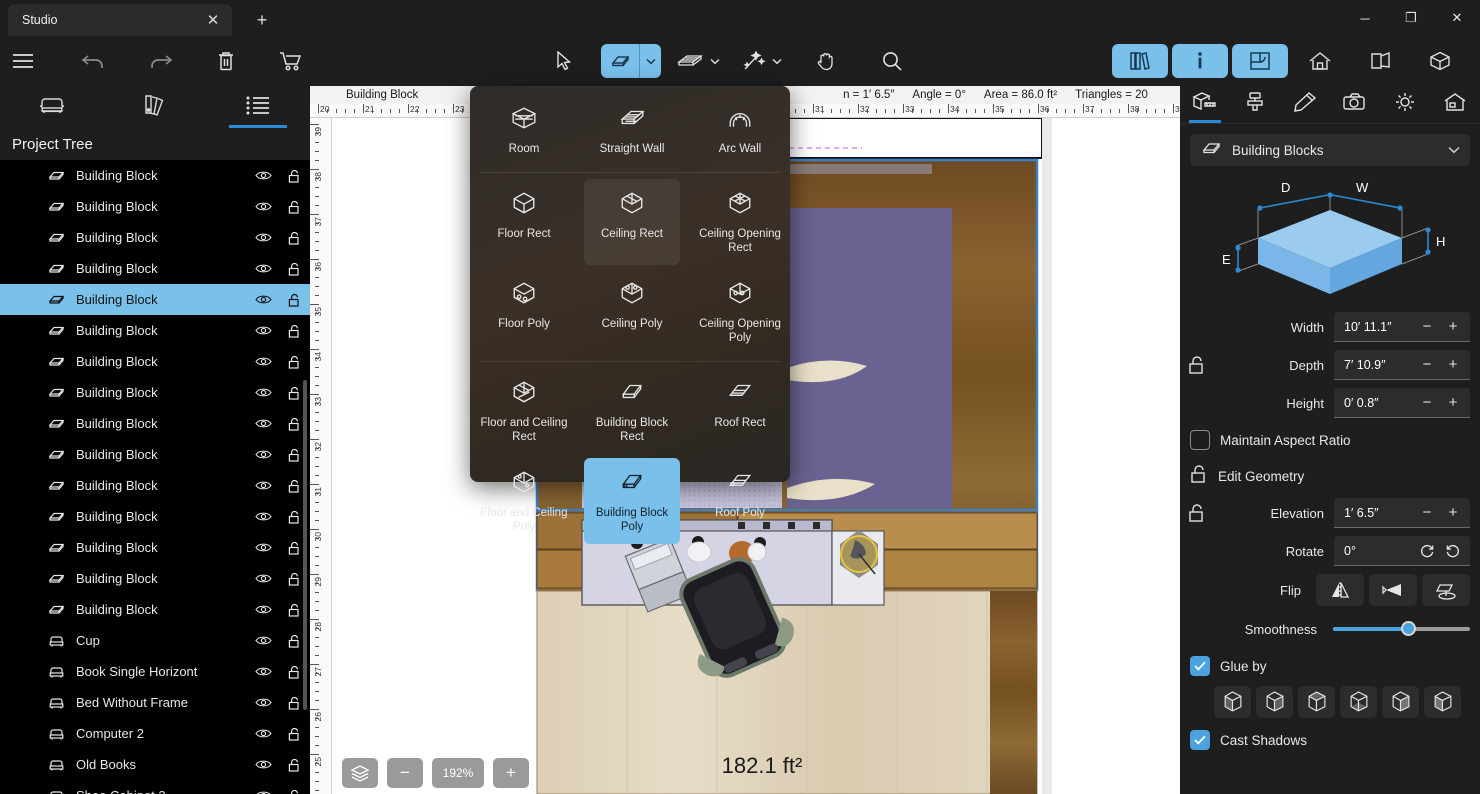 Image resolution: width=1480 pixels, height=794 pixels. What do you see at coordinates (698, 61) in the screenshot?
I see `wall-tool` at bounding box center [698, 61].